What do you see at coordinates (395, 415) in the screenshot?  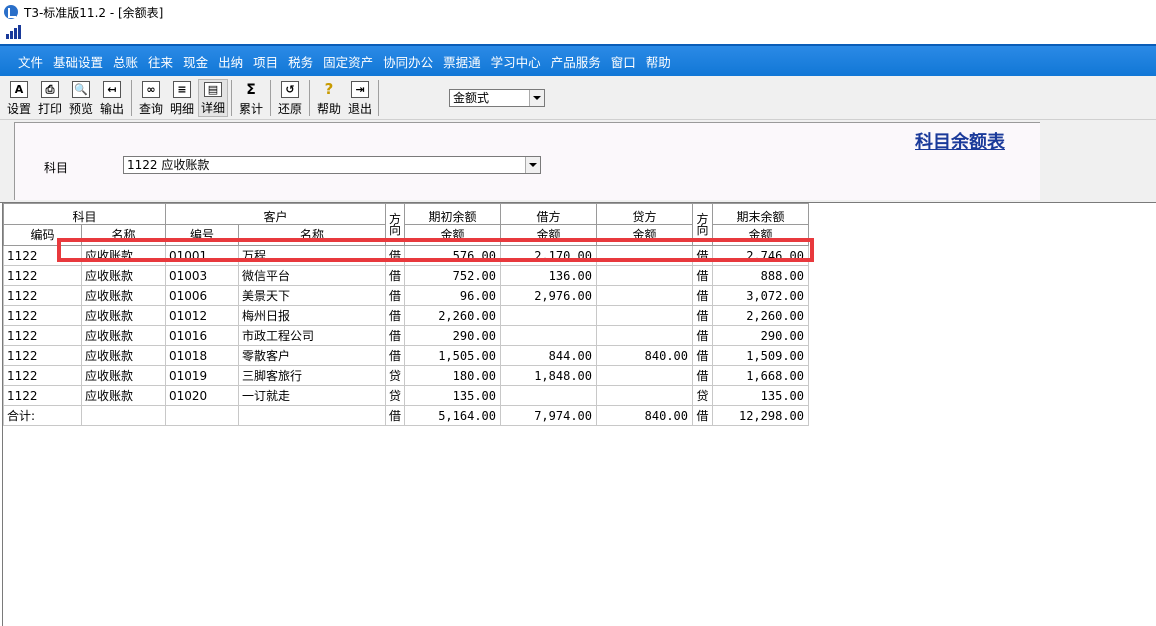 I see `total-cell-dir: 借` at bounding box center [395, 415].